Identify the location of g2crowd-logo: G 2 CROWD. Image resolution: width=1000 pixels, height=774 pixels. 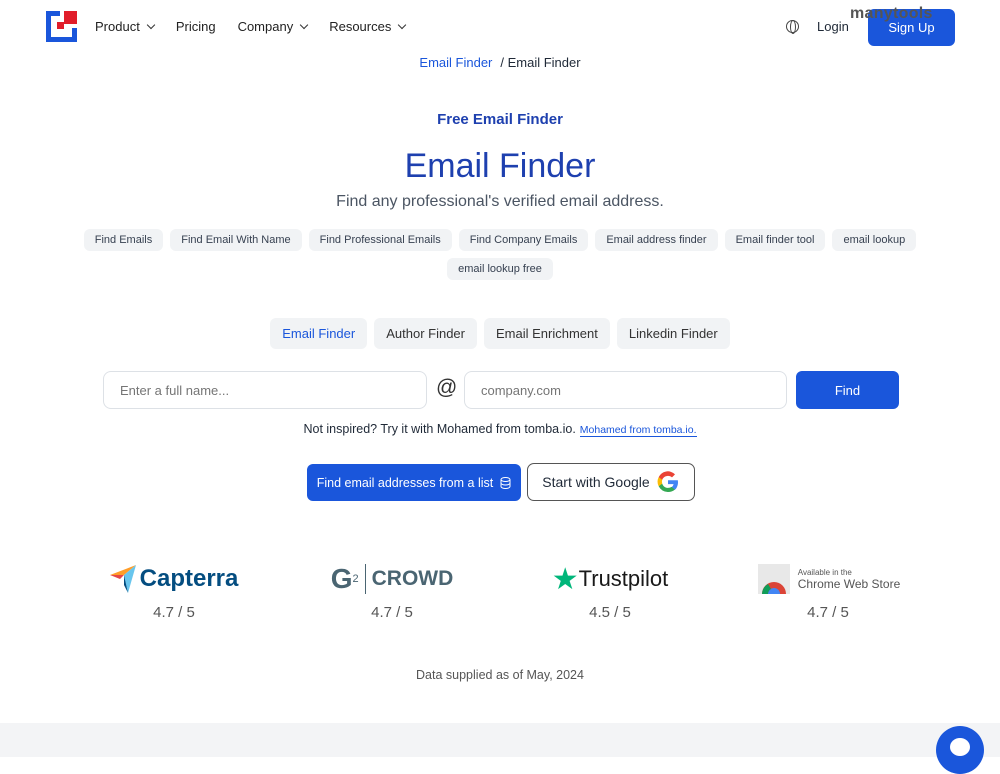
(392, 578).